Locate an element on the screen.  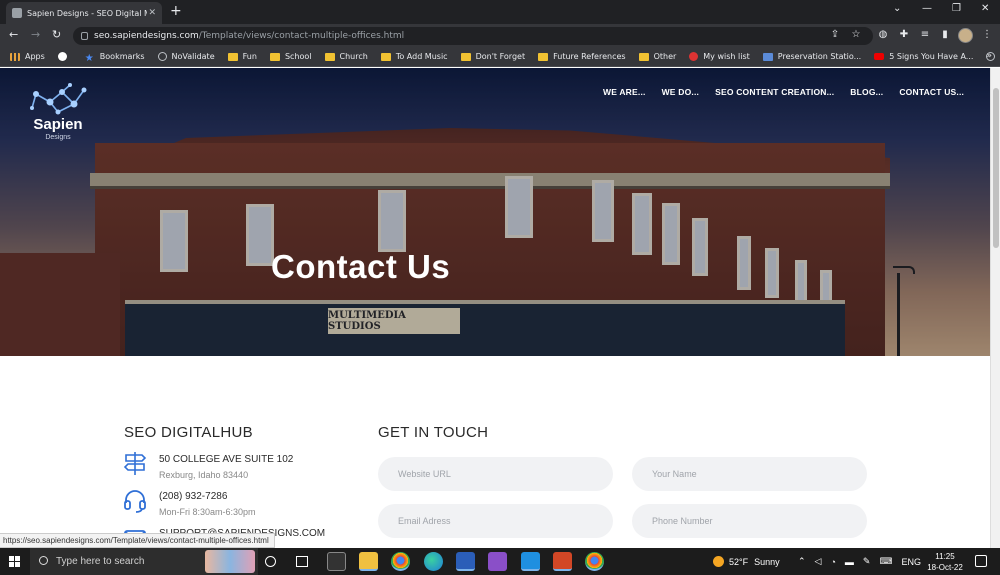
bookmark-item: Future References is located at coordinates (582, 56).